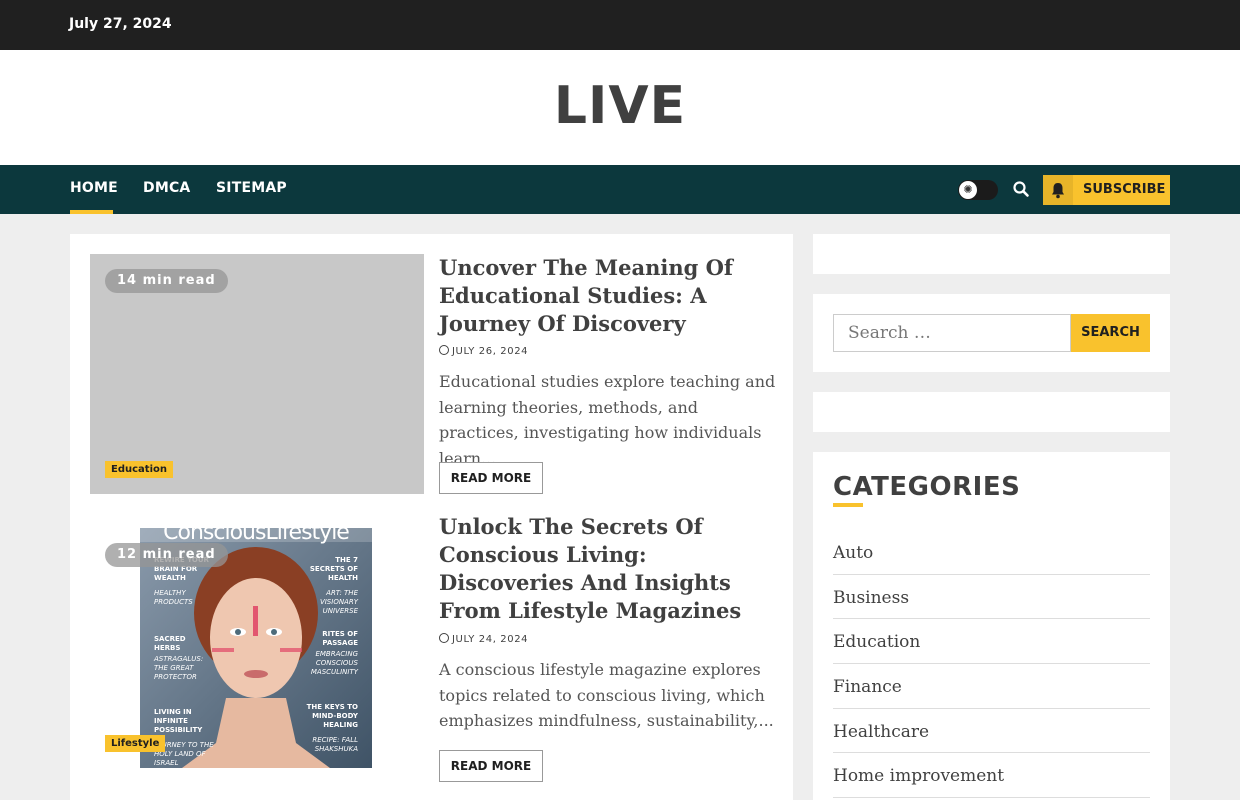 This screenshot has height=800, width=1240. I want to click on current-date: July 27, 2024, so click(120, 24).